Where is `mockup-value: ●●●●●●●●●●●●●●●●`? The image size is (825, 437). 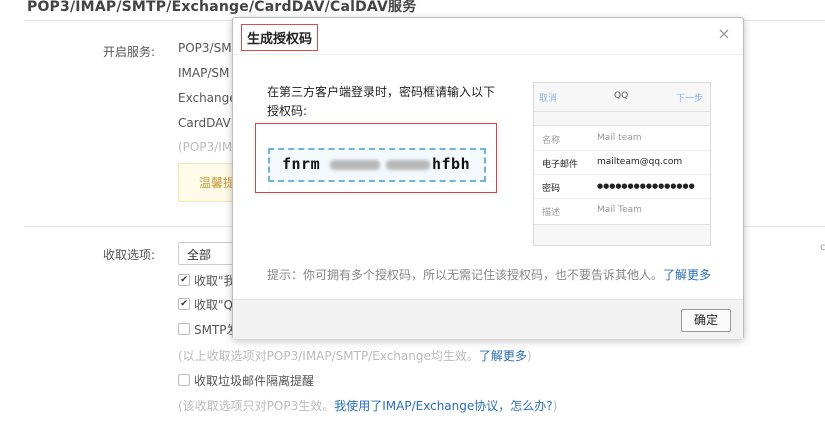 mockup-value: ●●●●●●●●●●●●●●●● is located at coordinates (646, 186).